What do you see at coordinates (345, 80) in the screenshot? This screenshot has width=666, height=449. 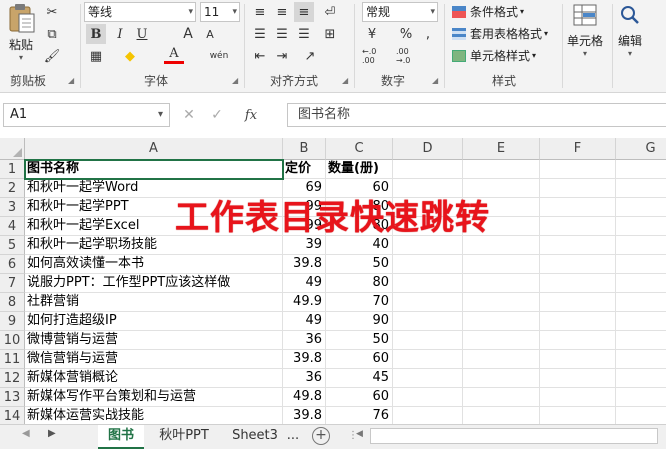 I see `alignment-launcher-icon: ◢` at bounding box center [345, 80].